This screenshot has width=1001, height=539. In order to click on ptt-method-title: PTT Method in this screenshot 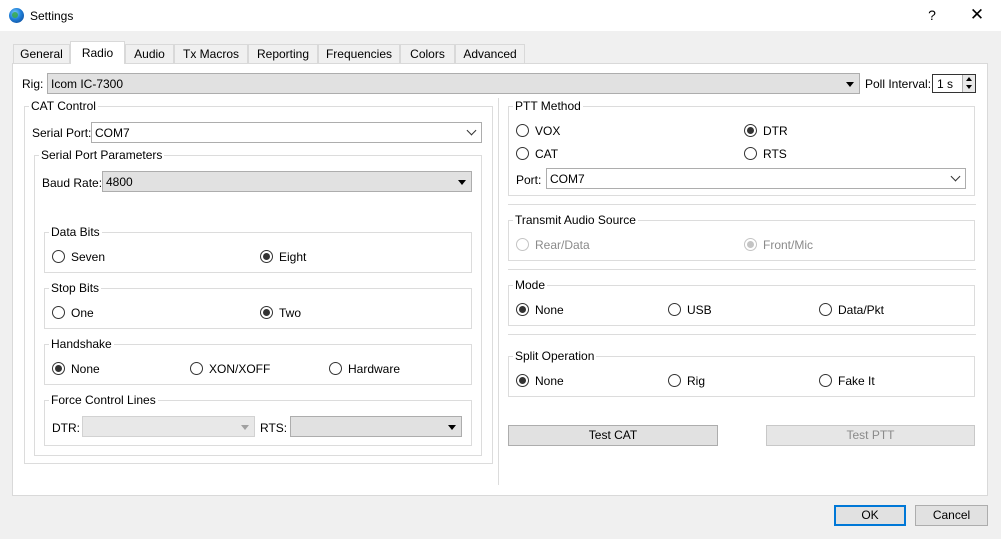, I will do `click(548, 106)`.